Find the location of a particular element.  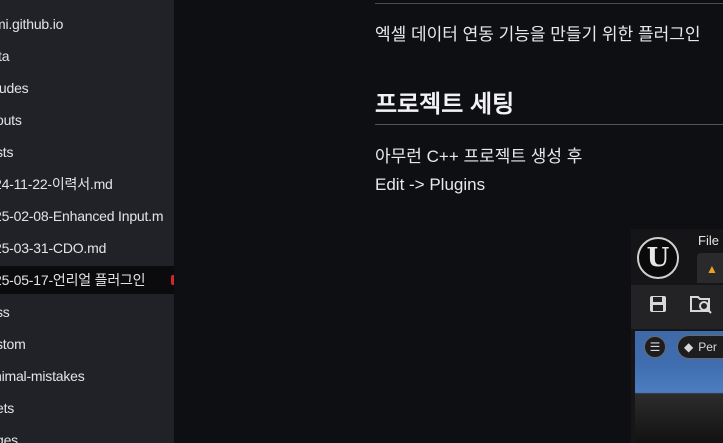

paragraph: 아무런 C++ 프로젝트 생성 후 is located at coordinates (479, 156).